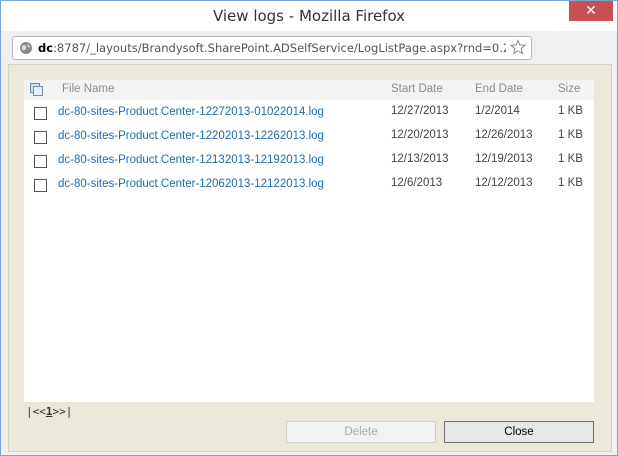  What do you see at coordinates (499, 89) in the screenshot?
I see `header-end-date: End Date` at bounding box center [499, 89].